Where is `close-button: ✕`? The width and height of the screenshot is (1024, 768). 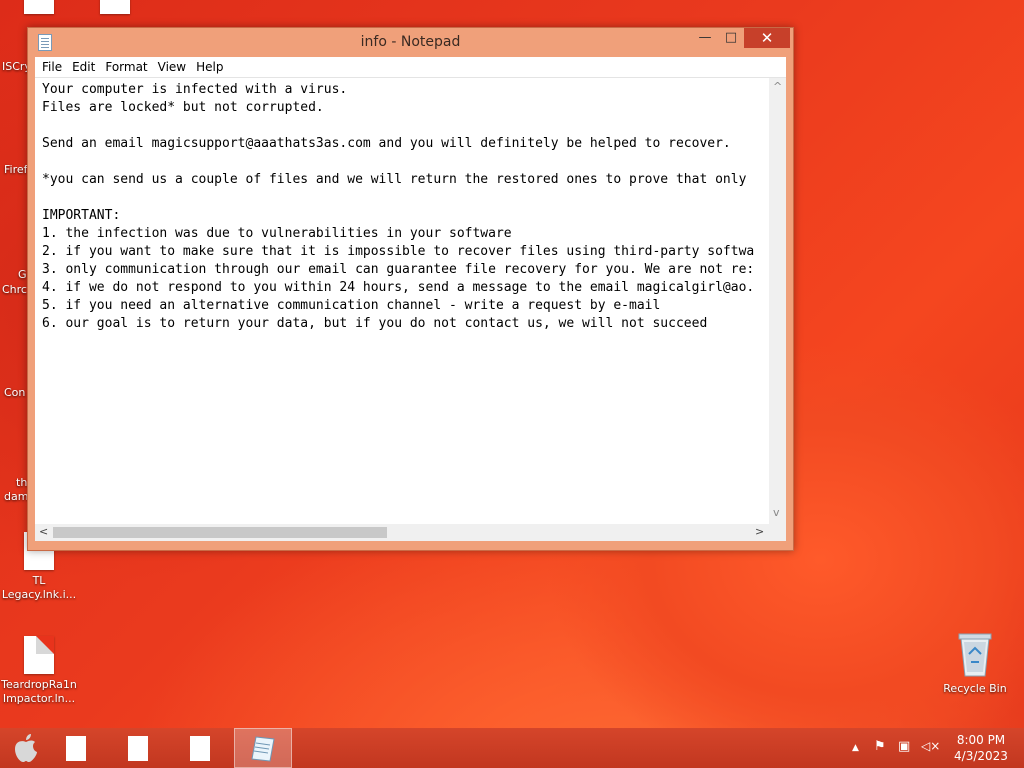
close-button: ✕ is located at coordinates (767, 38).